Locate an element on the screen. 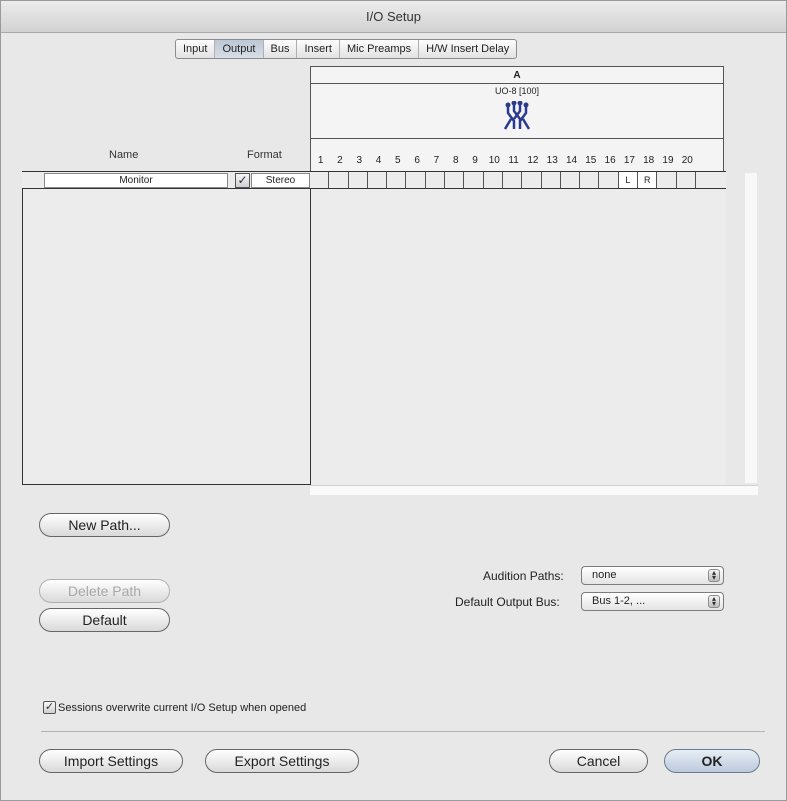  default-output-bus-popup: Bus 1-2, ... ▴ ▾ is located at coordinates (652, 601).